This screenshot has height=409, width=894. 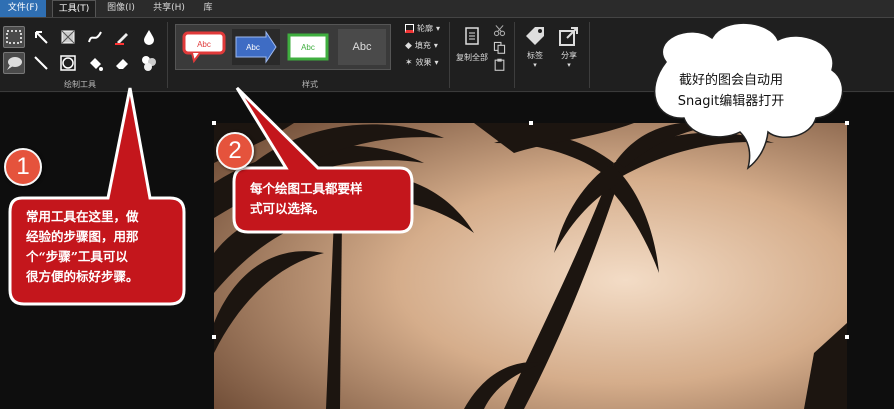 I want to click on fill-label: 填充, so click(x=422, y=45).